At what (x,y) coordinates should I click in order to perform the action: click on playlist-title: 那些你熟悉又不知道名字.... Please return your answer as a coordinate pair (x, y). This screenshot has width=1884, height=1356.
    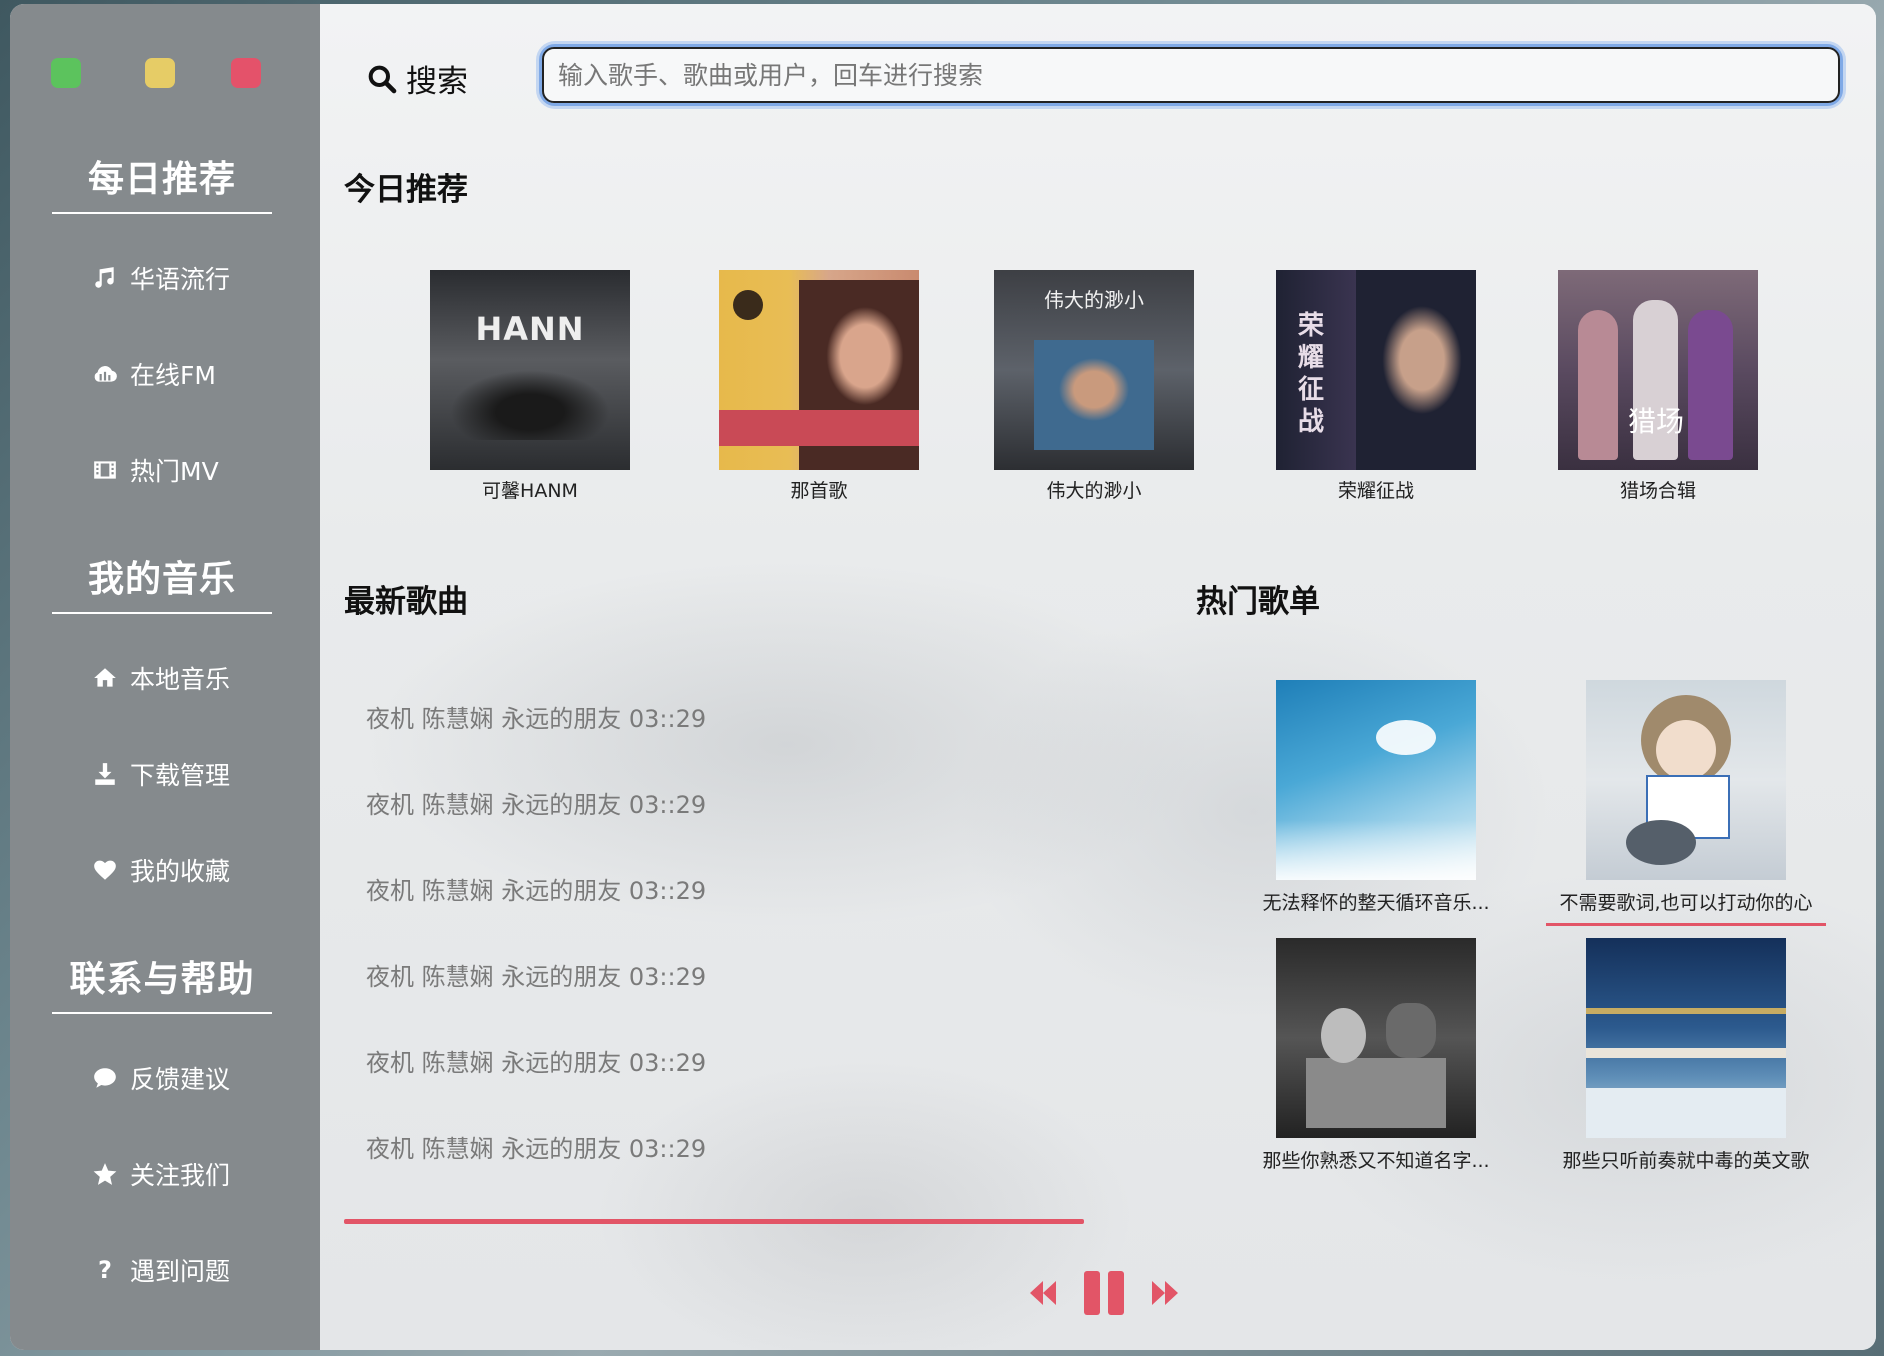
    Looking at the image, I should click on (1376, 1161).